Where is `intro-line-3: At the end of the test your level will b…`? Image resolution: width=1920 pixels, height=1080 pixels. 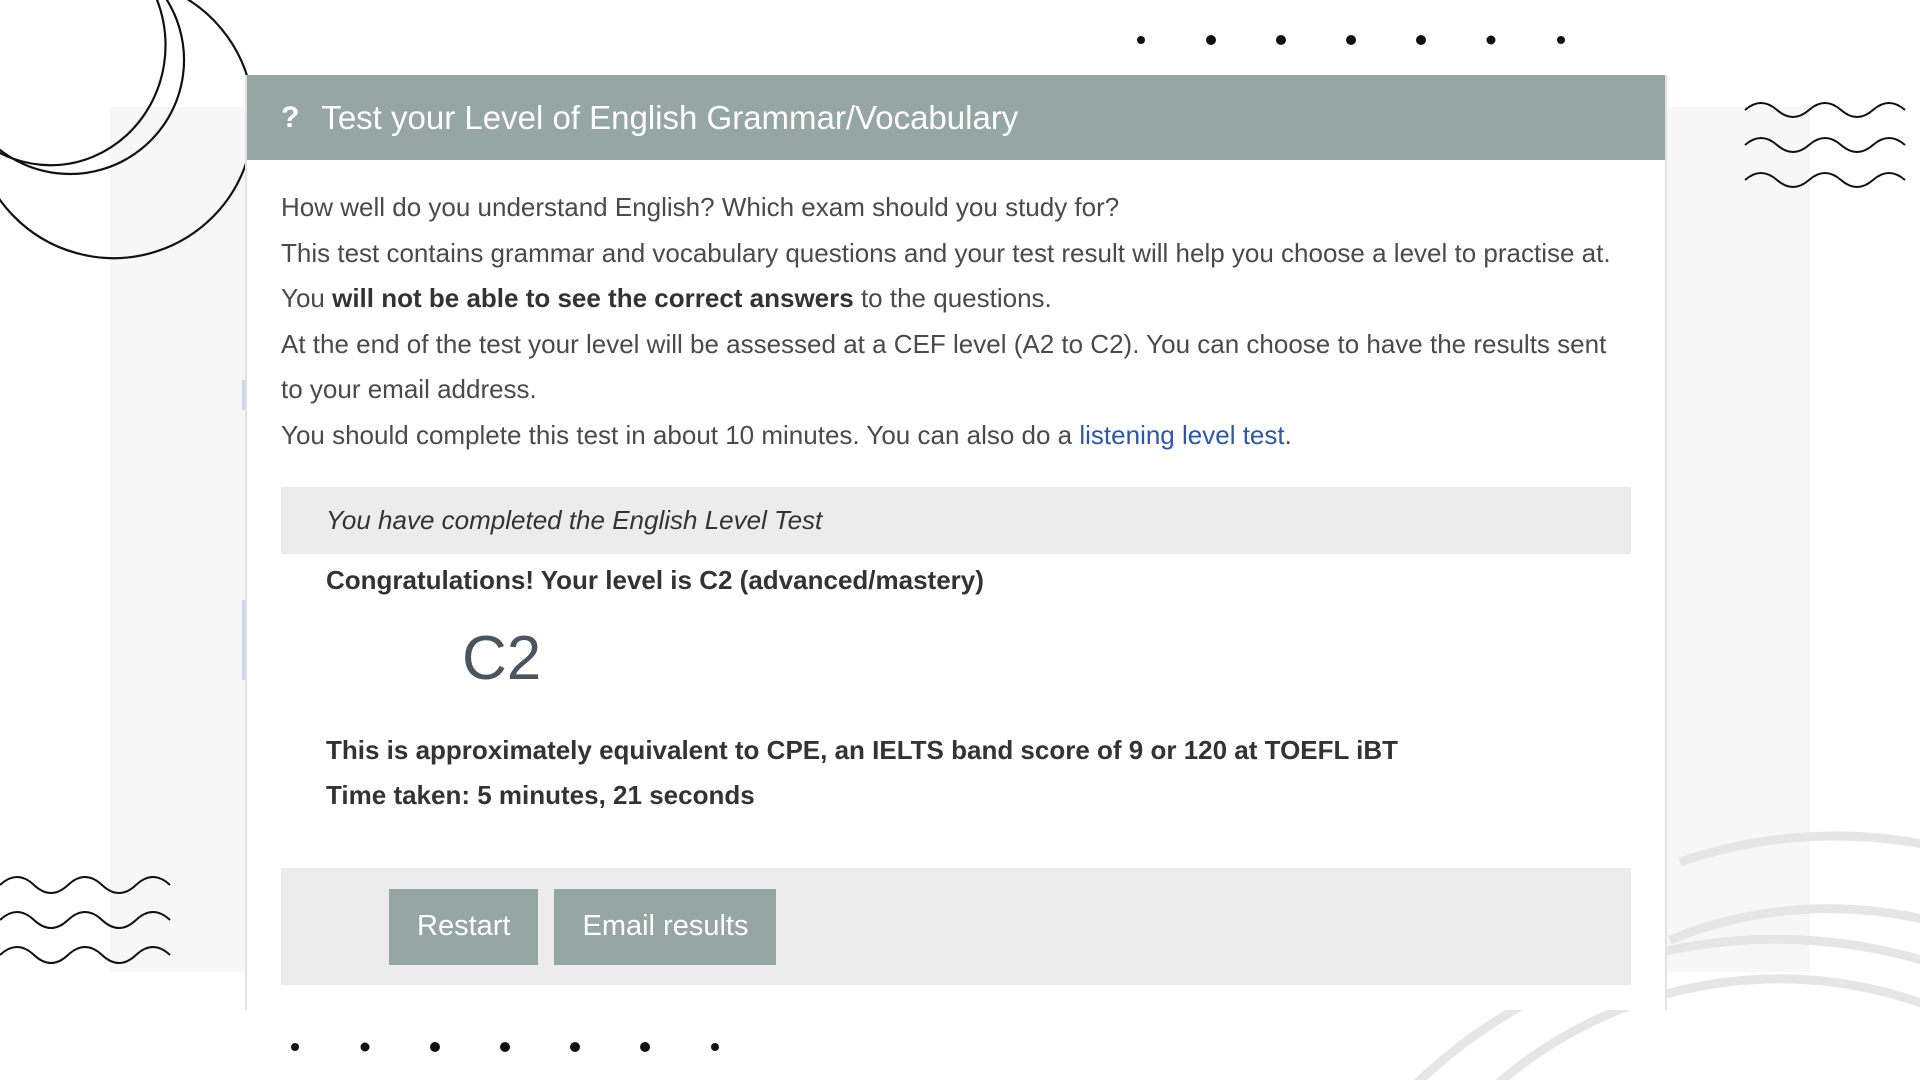 intro-line-3: At the end of the test your level will b… is located at coordinates (944, 366).